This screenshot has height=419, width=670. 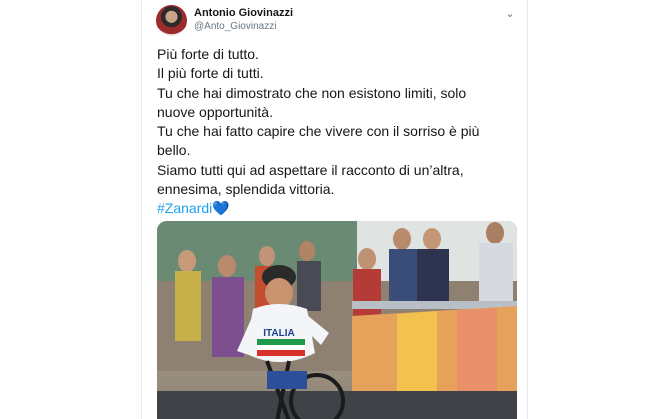 What do you see at coordinates (243, 13) in the screenshot?
I see `display-name: Antonio Giovinazzi` at bounding box center [243, 13].